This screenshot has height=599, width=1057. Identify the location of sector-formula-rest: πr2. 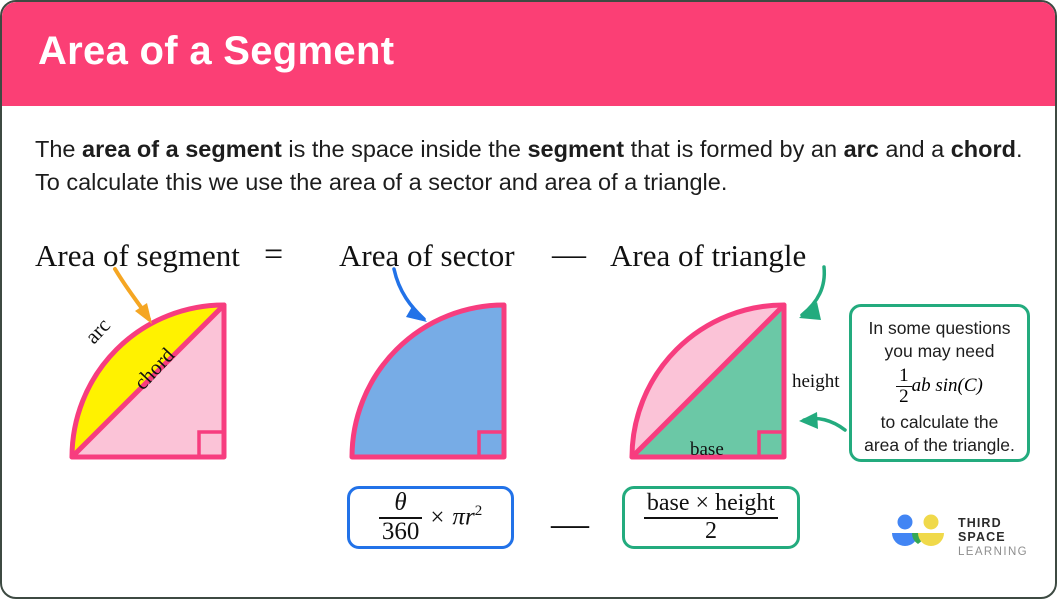
(467, 517).